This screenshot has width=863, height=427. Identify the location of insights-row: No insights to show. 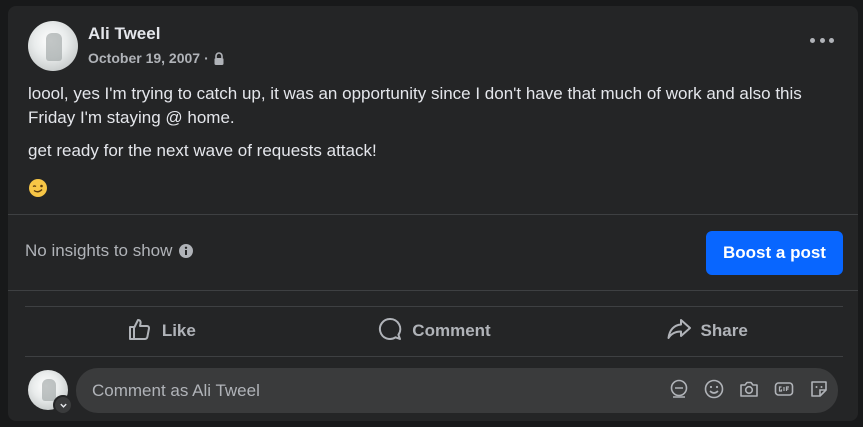
(109, 251).